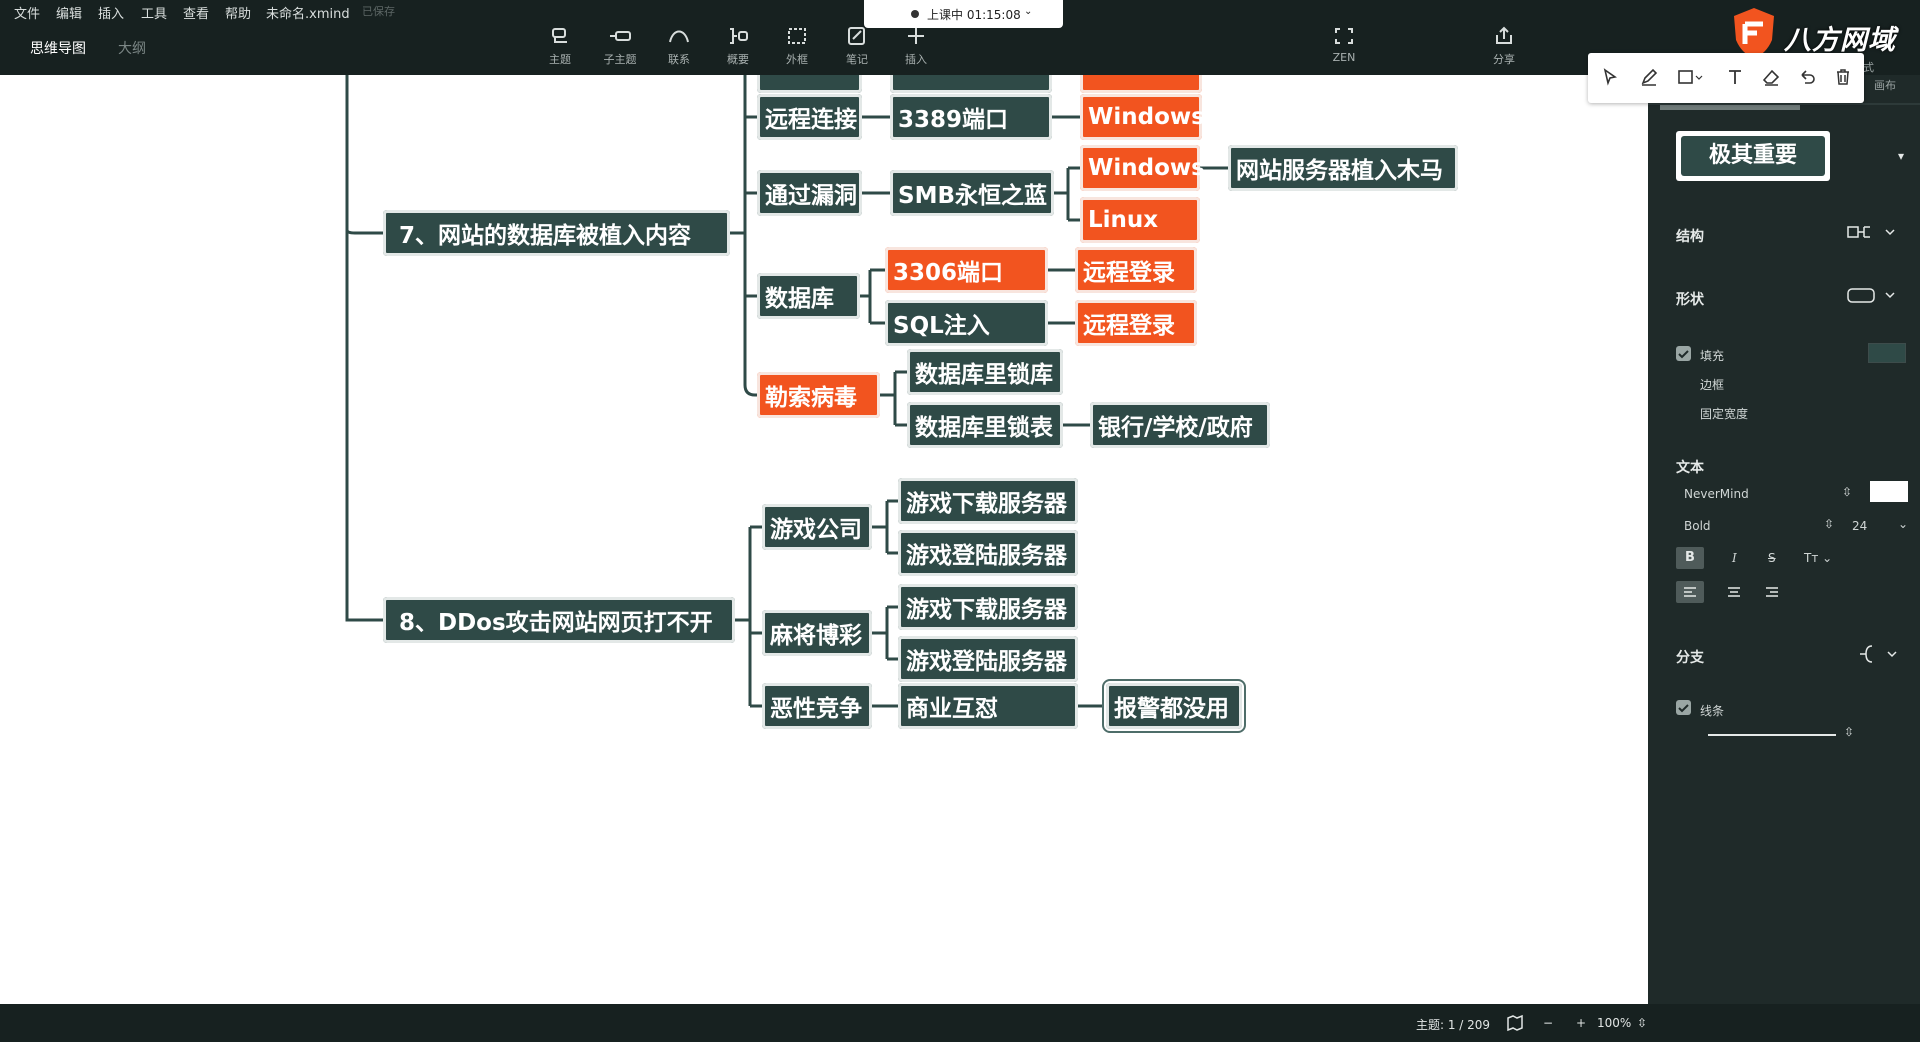 This screenshot has width=1920, height=1042. Describe the element at coordinates (1453, 1025) in the screenshot. I see `topic-count: 主题: 1 / 209` at that location.